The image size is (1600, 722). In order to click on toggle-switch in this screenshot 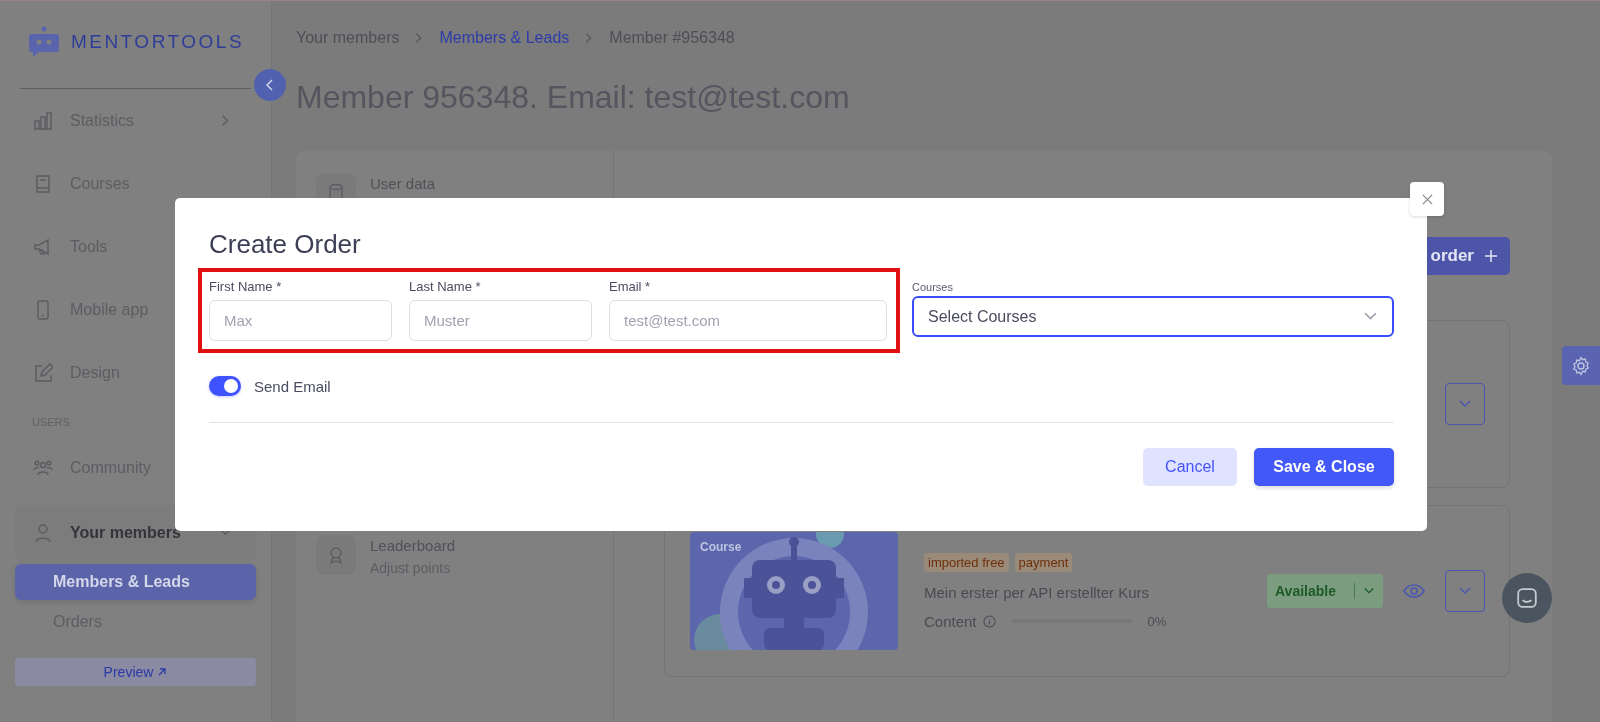, I will do `click(225, 386)`.